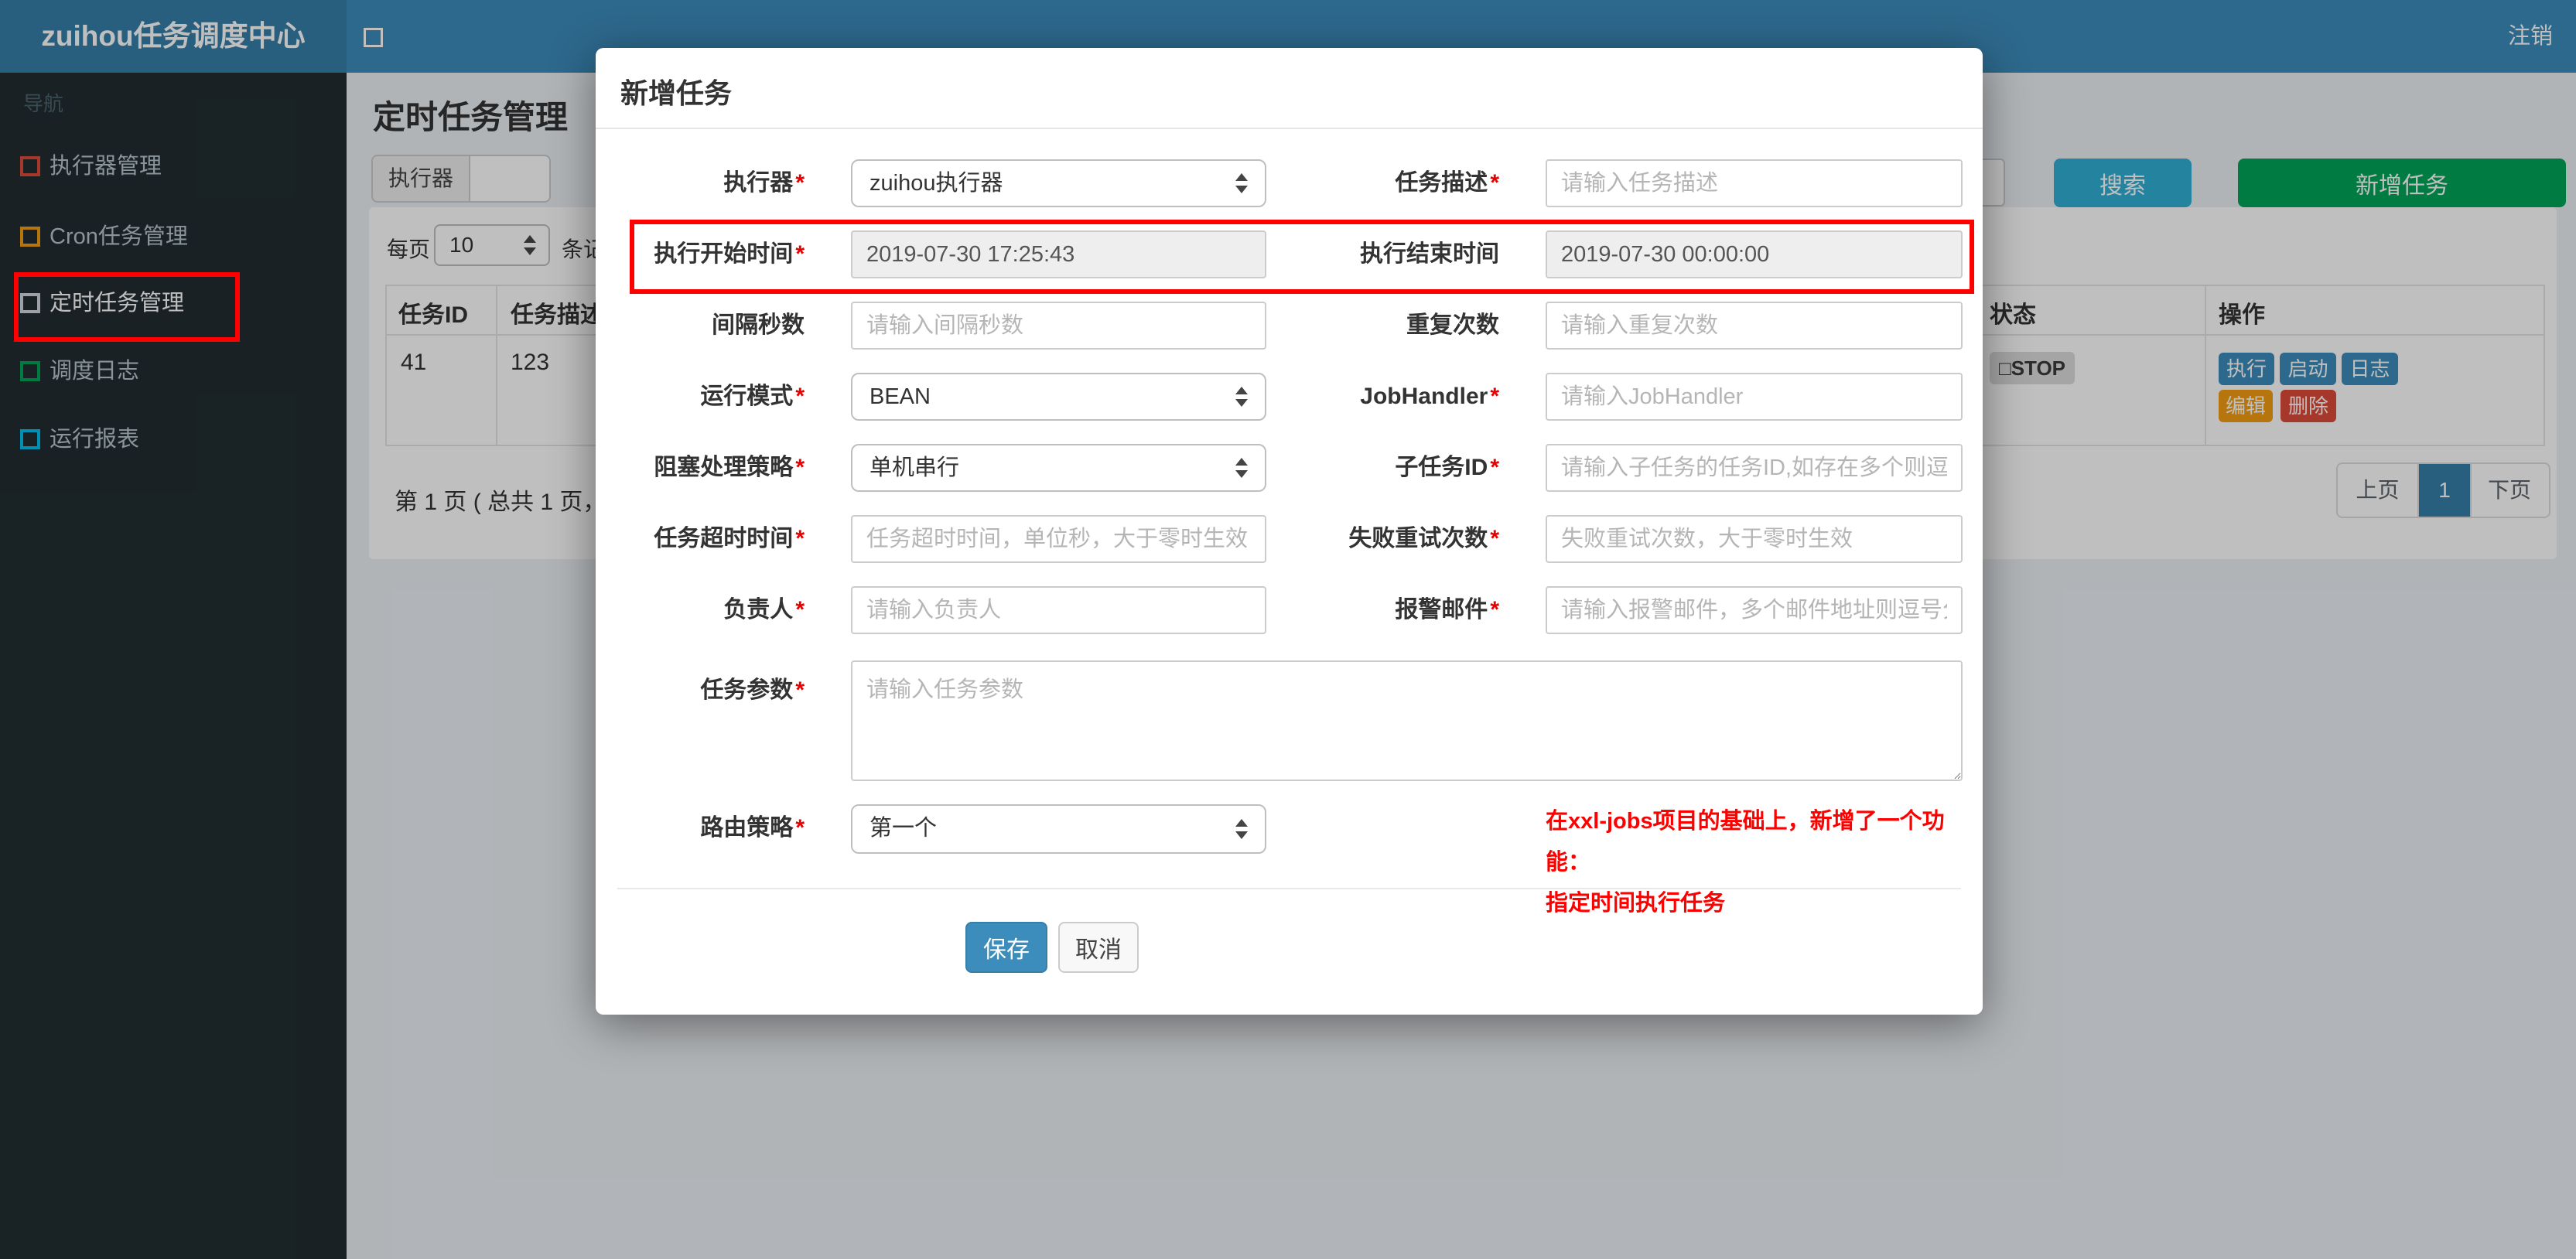 The width and height of the screenshot is (2576, 1259). What do you see at coordinates (752, 828) in the screenshot?
I see `route-strategy-label: 路由策略 *` at bounding box center [752, 828].